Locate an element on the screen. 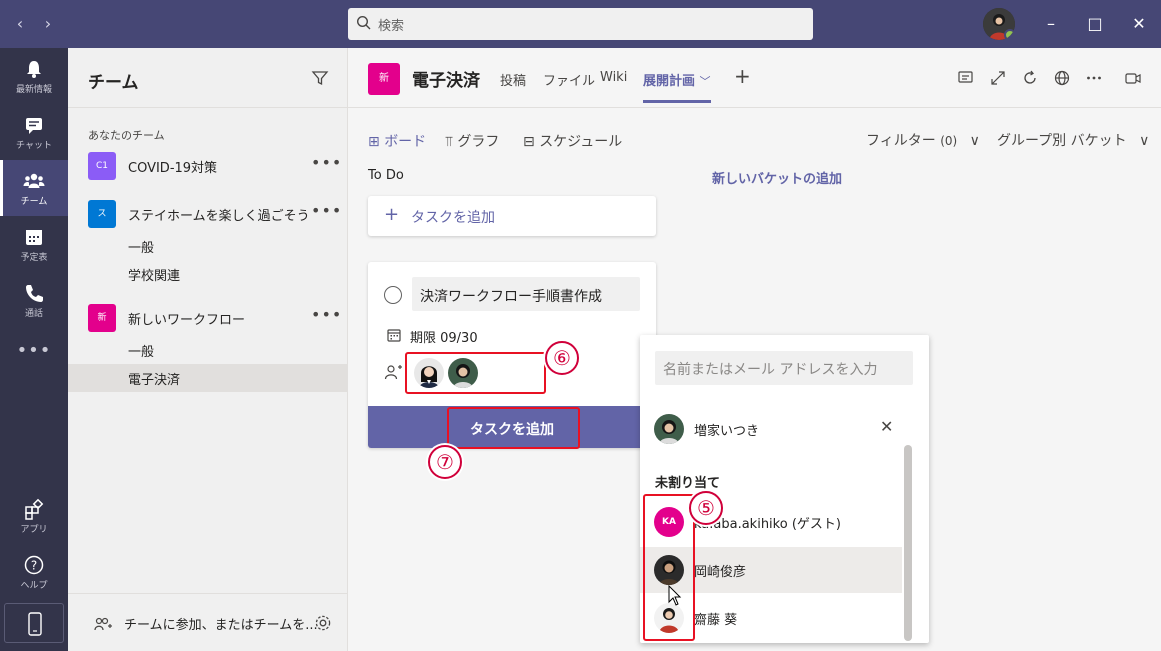 The image size is (1161, 651). channel-name: 学校関連 is located at coordinates (154, 276).